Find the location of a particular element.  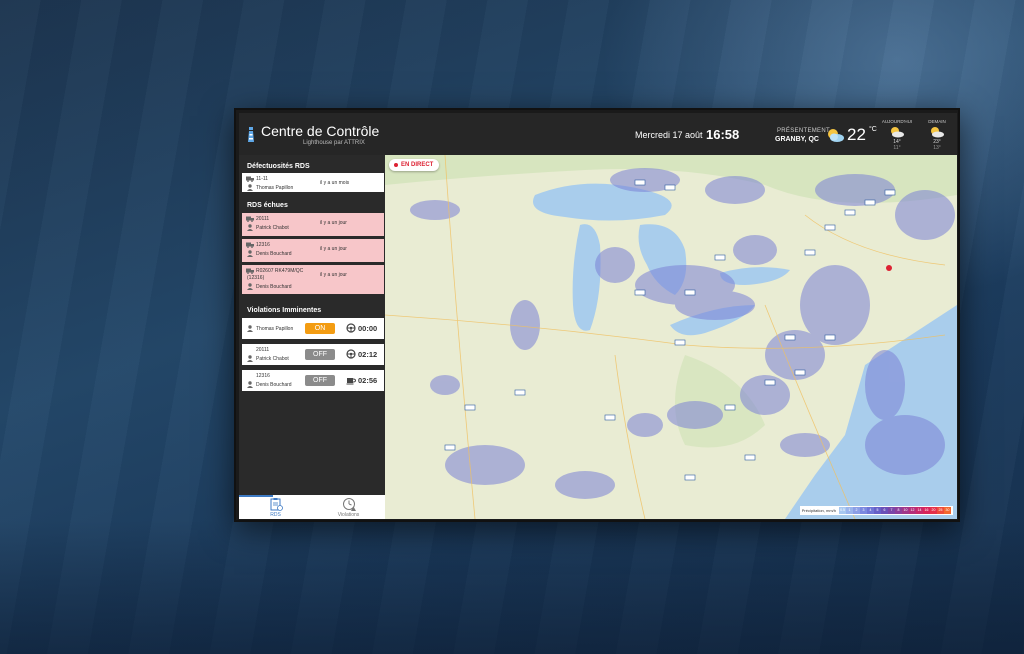

defect-item: 11-11 Thomas Papillon il y a un mois is located at coordinates (313, 182).